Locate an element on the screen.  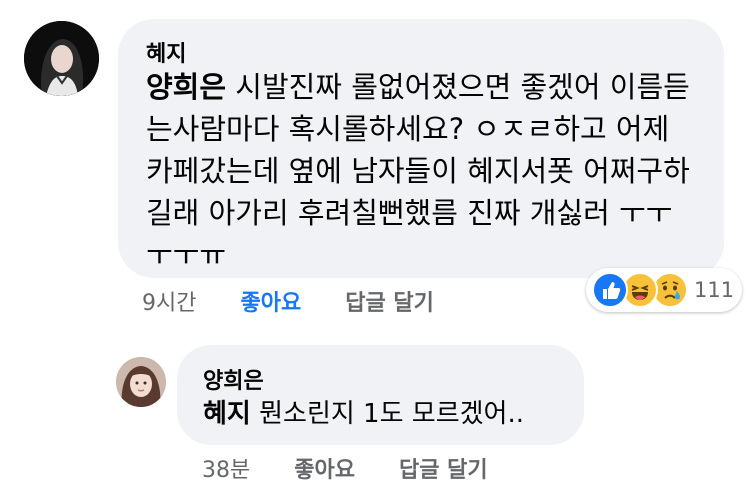
reply-author-name: 양희은 is located at coordinates (233, 379).